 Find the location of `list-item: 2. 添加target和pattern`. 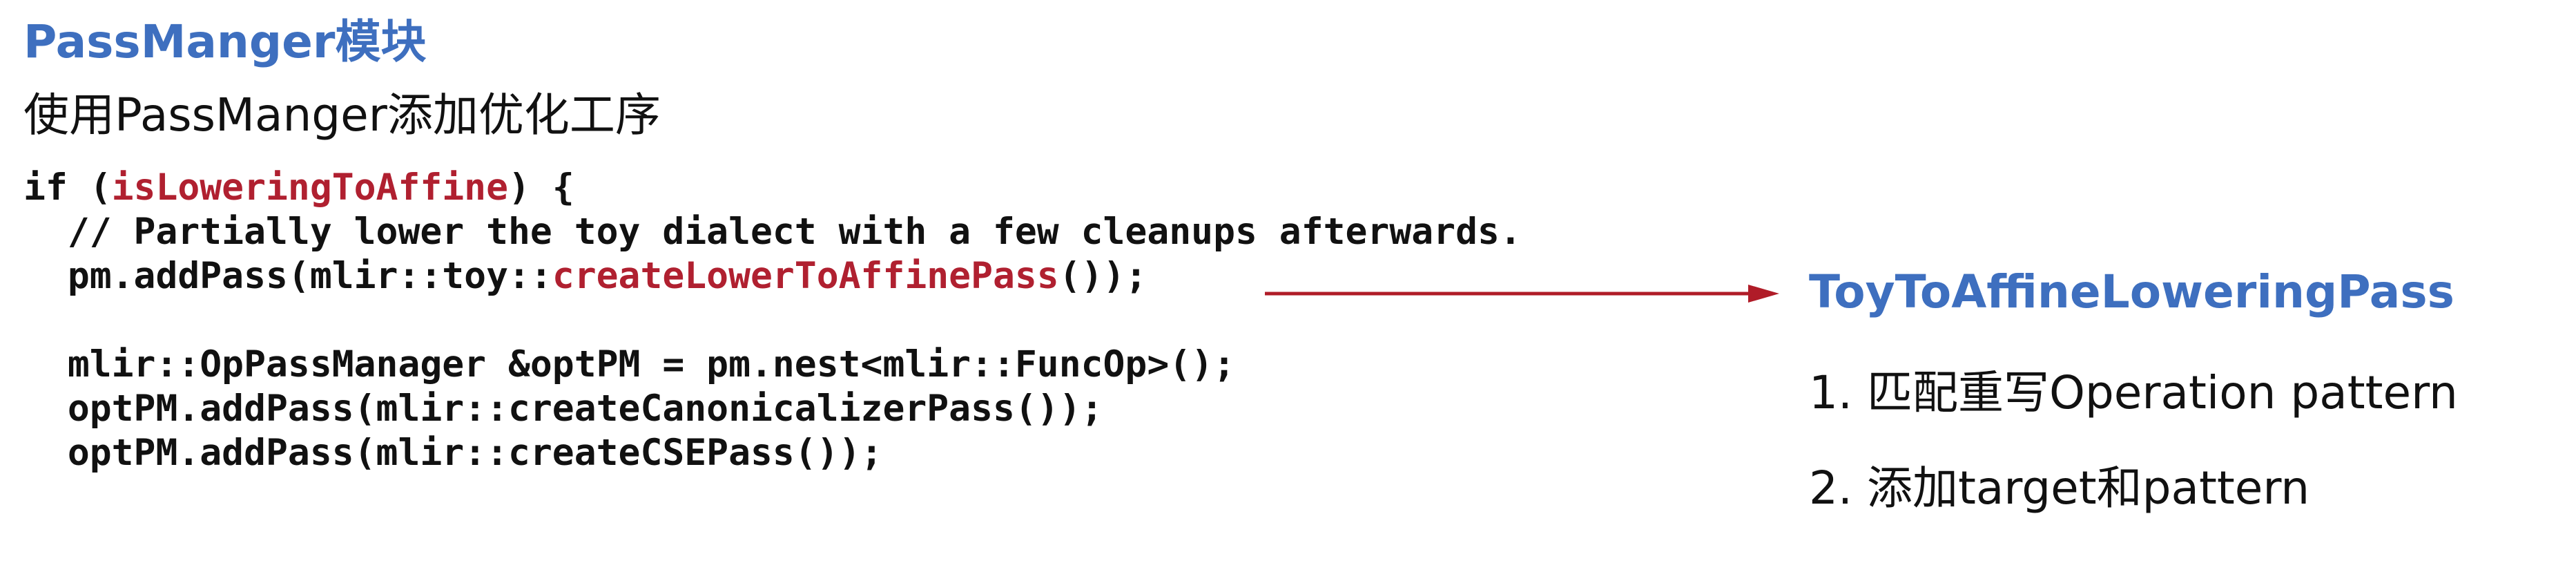

list-item: 2. 添加target和pattern is located at coordinates (2059, 488).